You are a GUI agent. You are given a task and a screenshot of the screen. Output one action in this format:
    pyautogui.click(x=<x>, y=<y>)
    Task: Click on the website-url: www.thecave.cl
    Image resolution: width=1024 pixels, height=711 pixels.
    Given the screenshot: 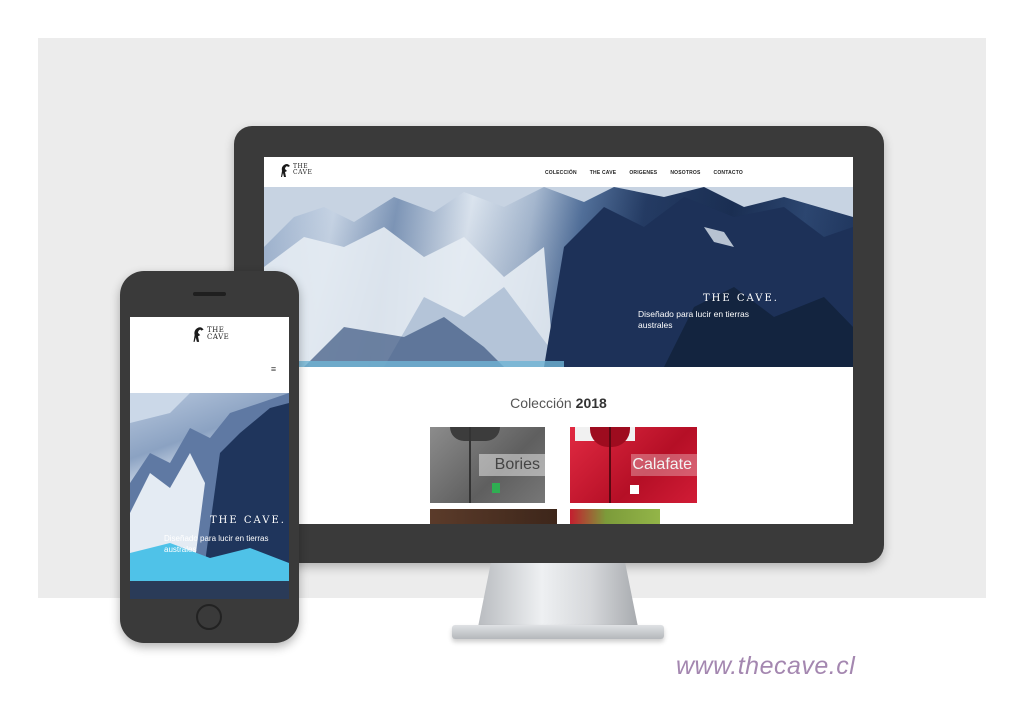 What is the action you would take?
    pyautogui.click(x=765, y=666)
    